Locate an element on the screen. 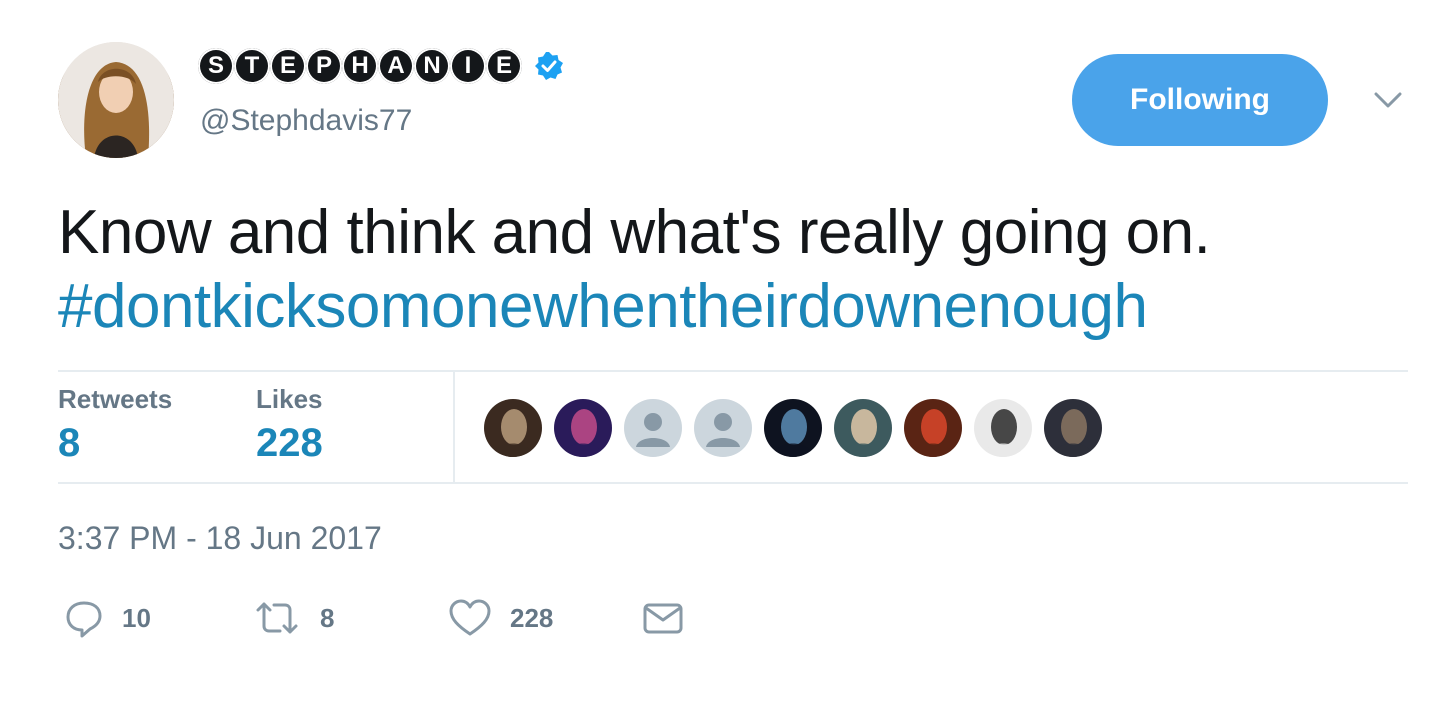 The height and width of the screenshot is (705, 1440). retweets-stat: Retweets 8 is located at coordinates (115, 425).